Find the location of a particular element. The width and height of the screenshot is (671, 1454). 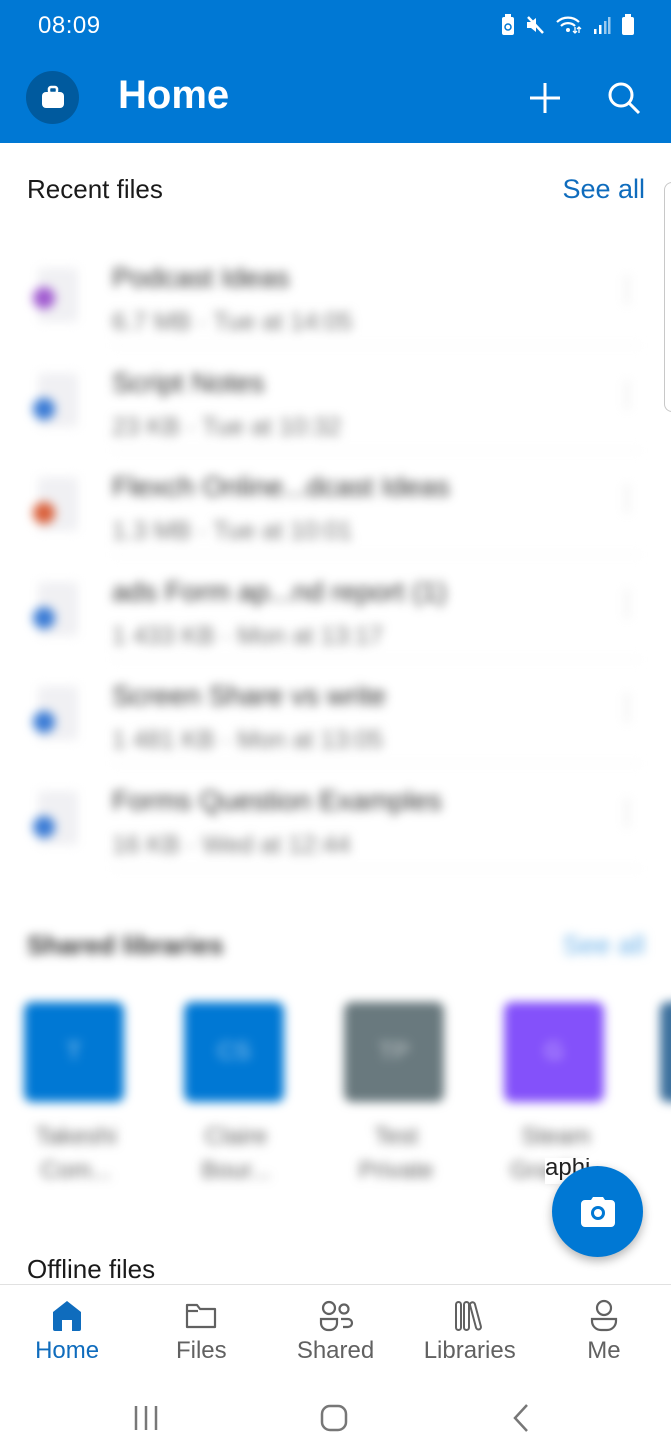

file-meta: 1.3 MB · Tue at 10:01 is located at coordinates (232, 531).